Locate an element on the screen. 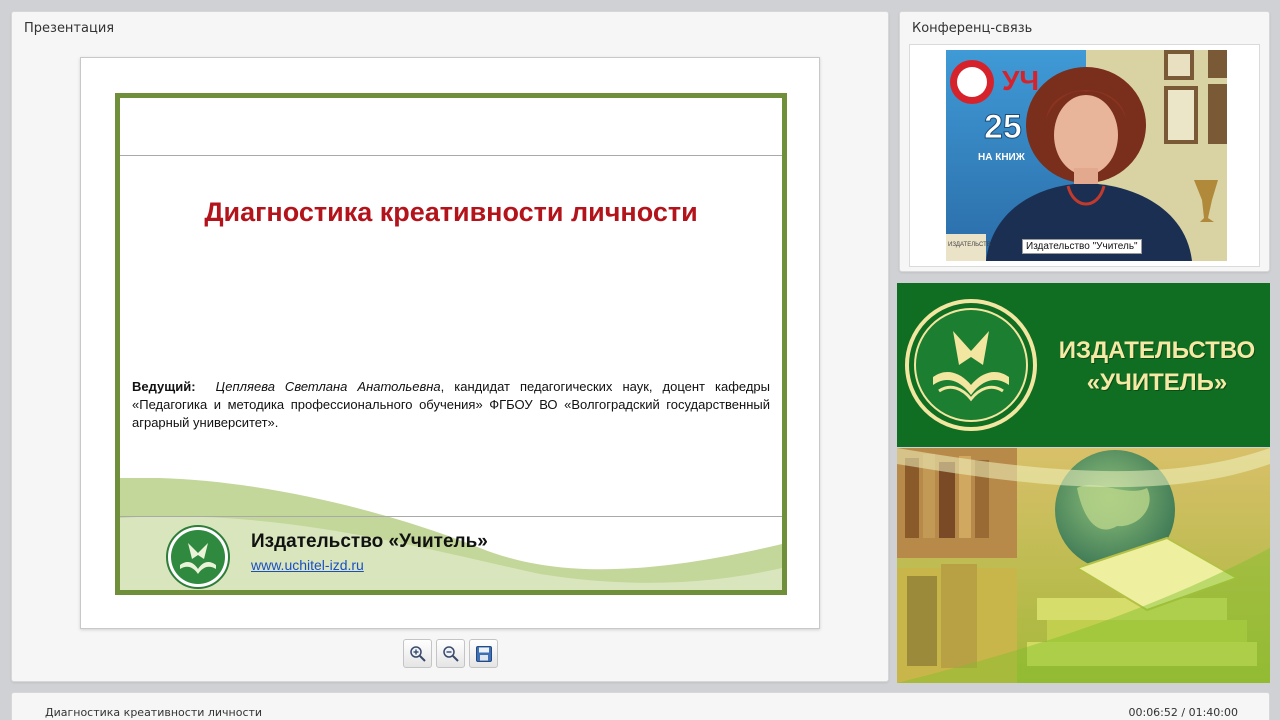  slide-divider-top is located at coordinates (451, 155).